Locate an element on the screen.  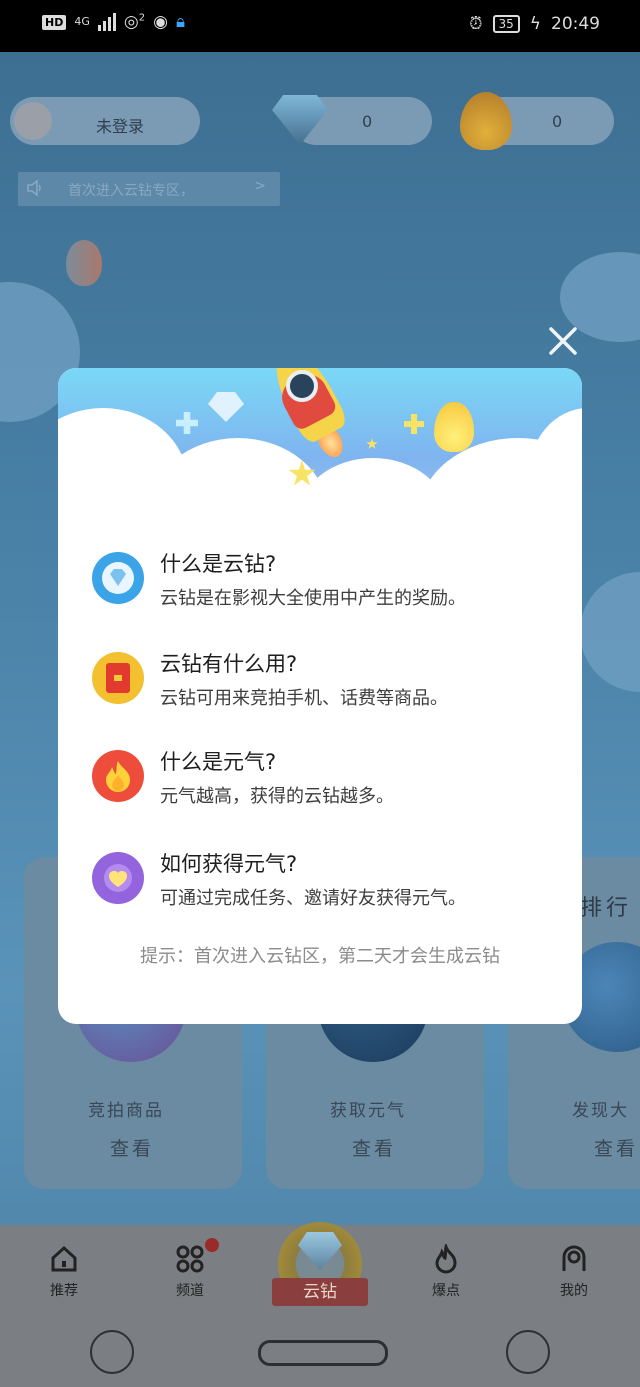
faq-answer: 云钻是在影视大全使用中产生的奖励。 is located at coordinates (313, 598).